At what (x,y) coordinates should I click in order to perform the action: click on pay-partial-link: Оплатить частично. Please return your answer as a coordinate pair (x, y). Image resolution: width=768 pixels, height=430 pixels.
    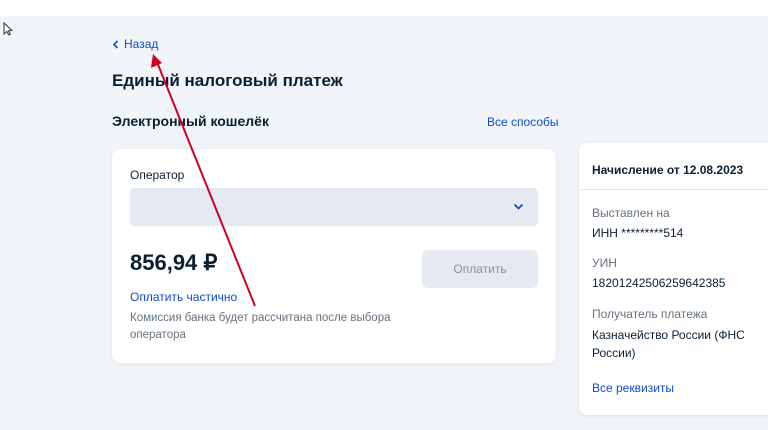
    Looking at the image, I should click on (183, 297).